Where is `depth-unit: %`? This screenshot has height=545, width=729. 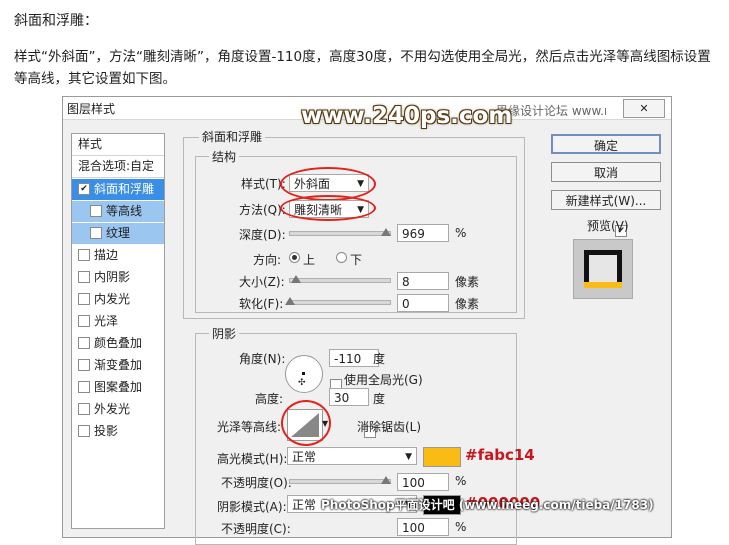 depth-unit: % is located at coordinates (461, 233).